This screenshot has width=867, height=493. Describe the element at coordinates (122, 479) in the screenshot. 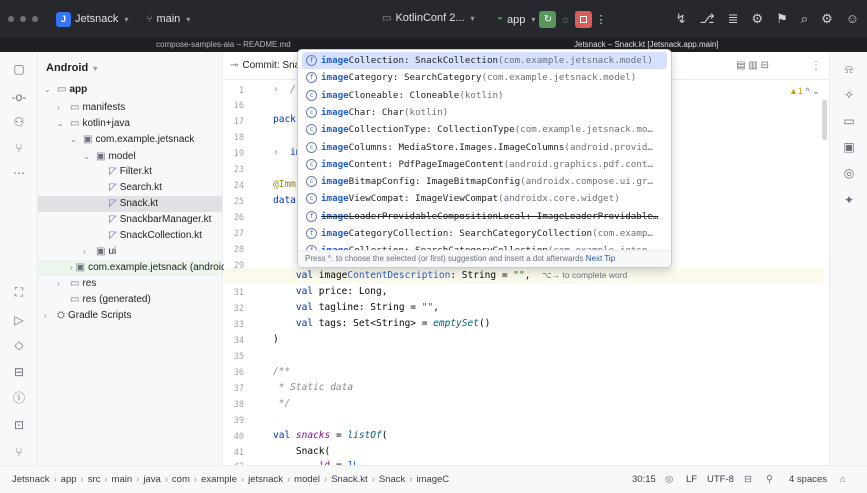

I see `breadcrumb-item: main` at that location.